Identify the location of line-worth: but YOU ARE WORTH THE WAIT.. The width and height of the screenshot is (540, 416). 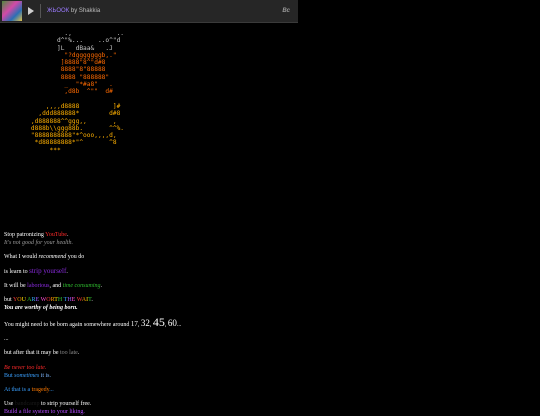
(48, 300).